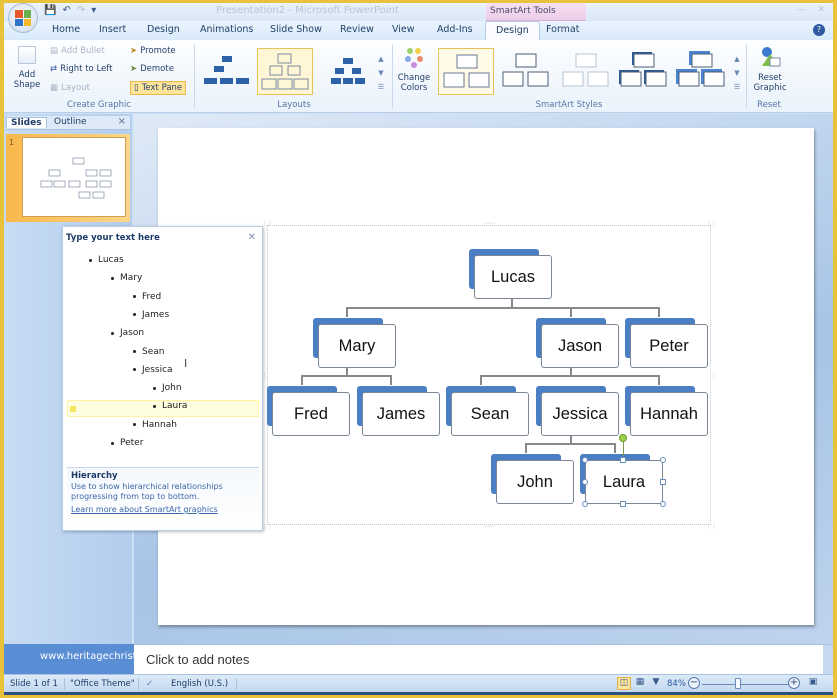  What do you see at coordinates (81, 69) in the screenshot?
I see `right-to-left-button: ⇄ Right to Left` at bounding box center [81, 69].